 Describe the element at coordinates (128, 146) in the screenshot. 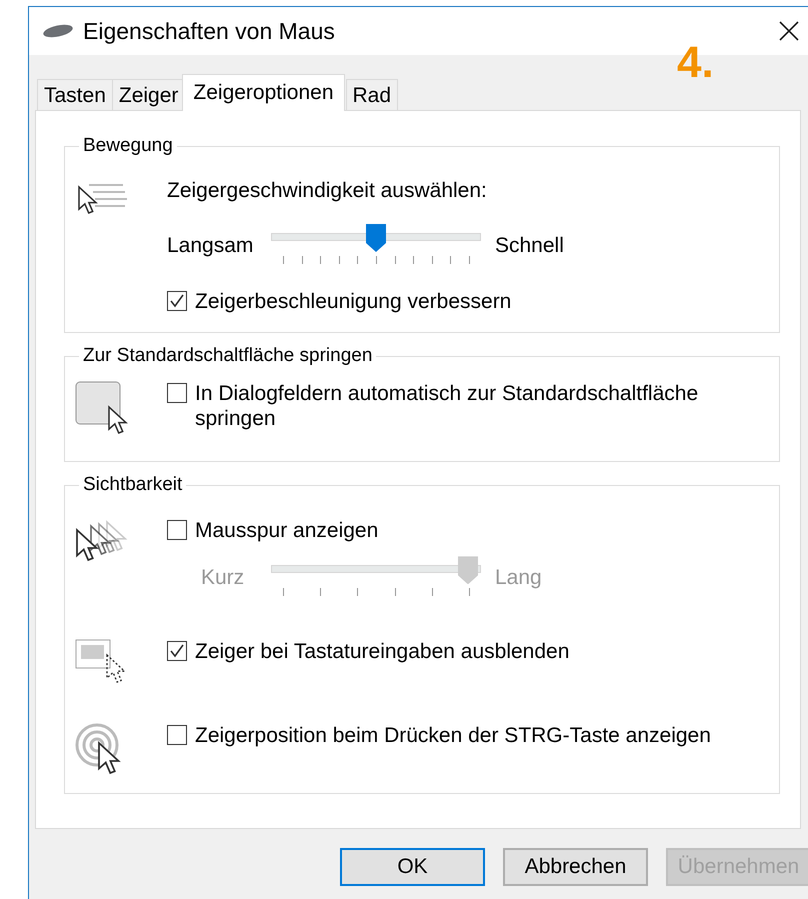

I see `group-title: Bewegung` at that location.